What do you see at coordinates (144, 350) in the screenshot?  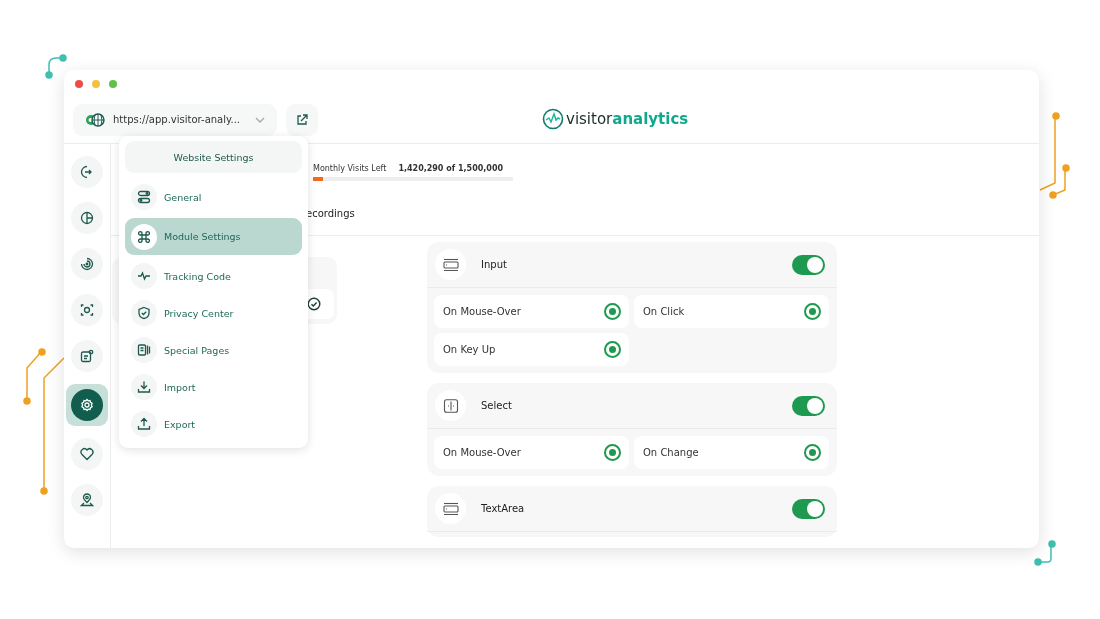 I see `pages-icon` at bounding box center [144, 350].